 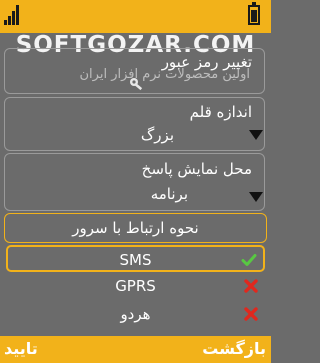 I want to click on confirm-softkey: تایید, so click(x=21, y=348).